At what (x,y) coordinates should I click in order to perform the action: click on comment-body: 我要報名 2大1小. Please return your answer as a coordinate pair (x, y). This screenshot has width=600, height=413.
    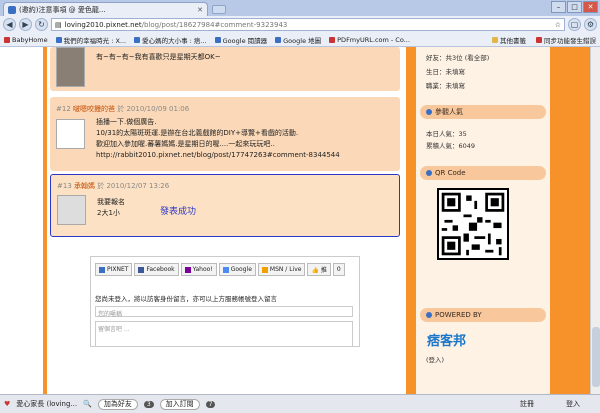
    Looking at the image, I should click on (111, 207).